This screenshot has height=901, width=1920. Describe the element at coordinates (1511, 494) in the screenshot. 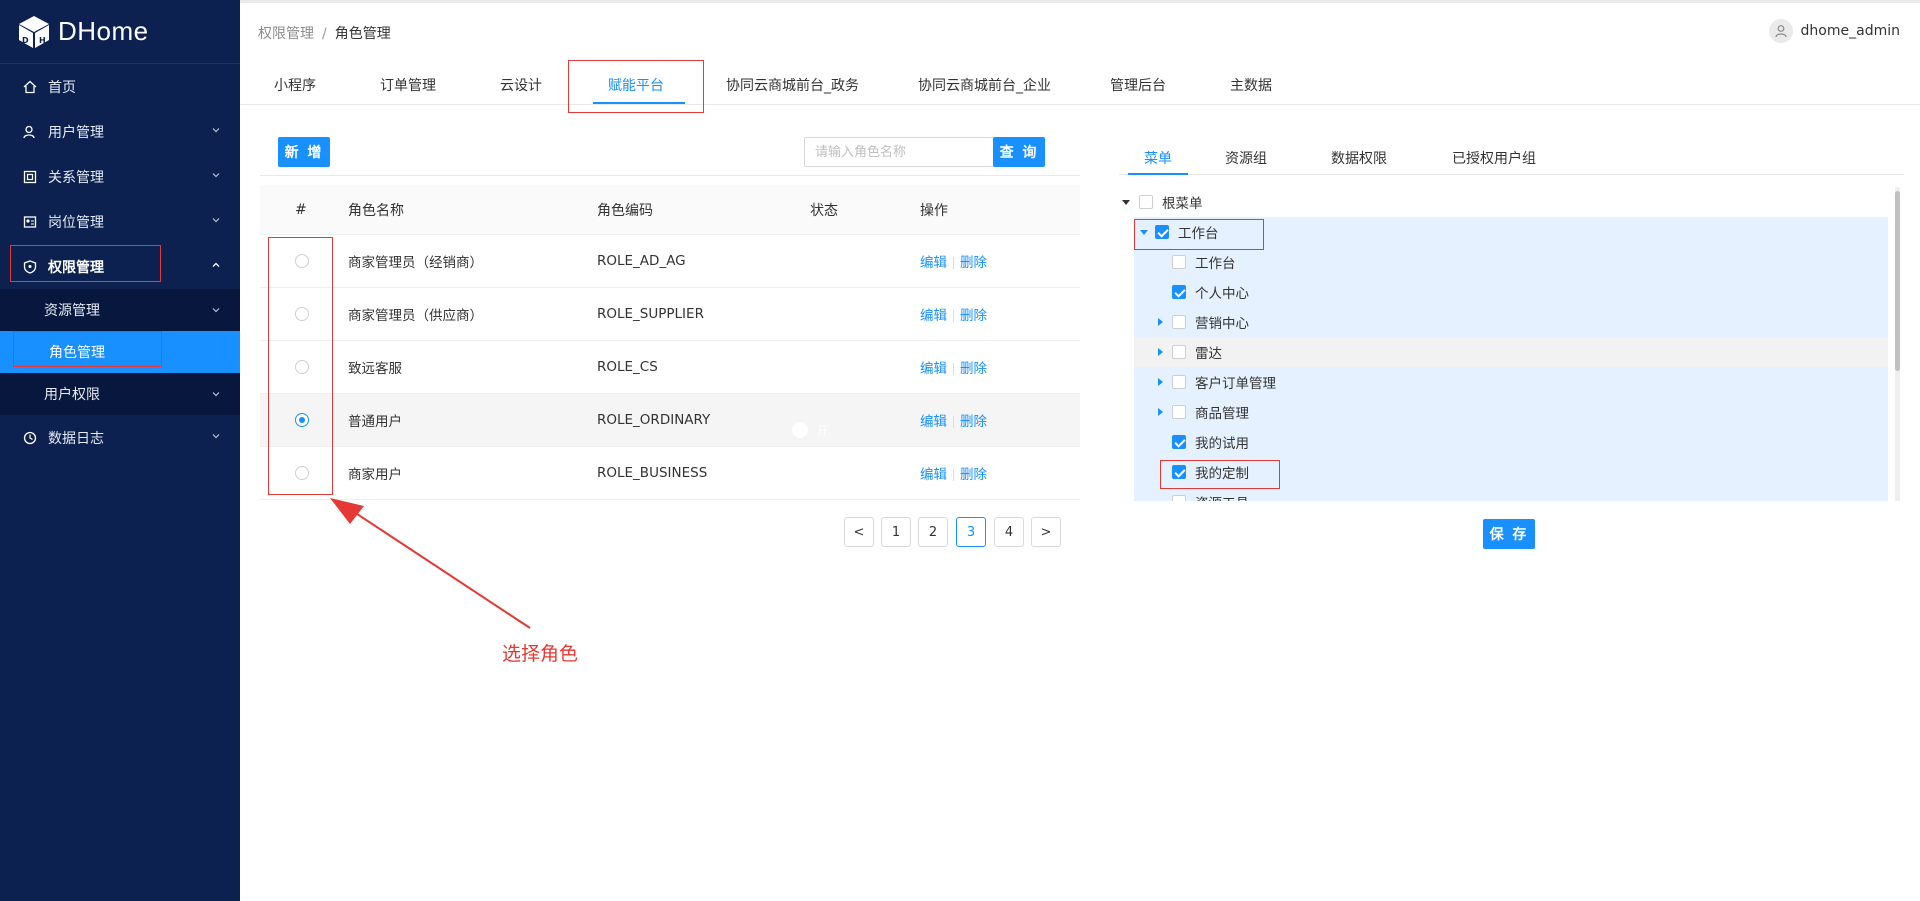

I see `tree-node: 资源工具` at that location.